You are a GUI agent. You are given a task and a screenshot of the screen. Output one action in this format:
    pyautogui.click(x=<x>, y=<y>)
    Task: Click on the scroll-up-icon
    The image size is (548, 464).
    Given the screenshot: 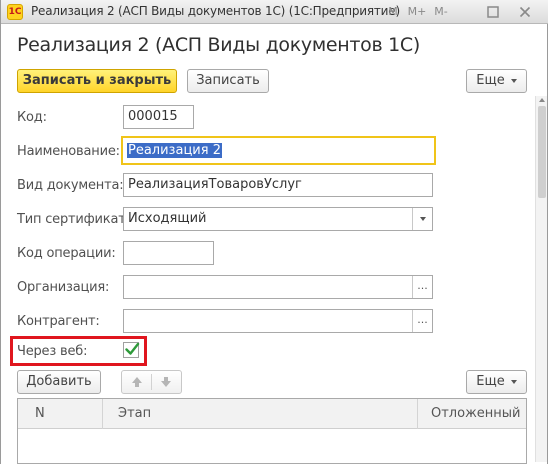 What is the action you would take?
    pyautogui.click(x=542, y=100)
    